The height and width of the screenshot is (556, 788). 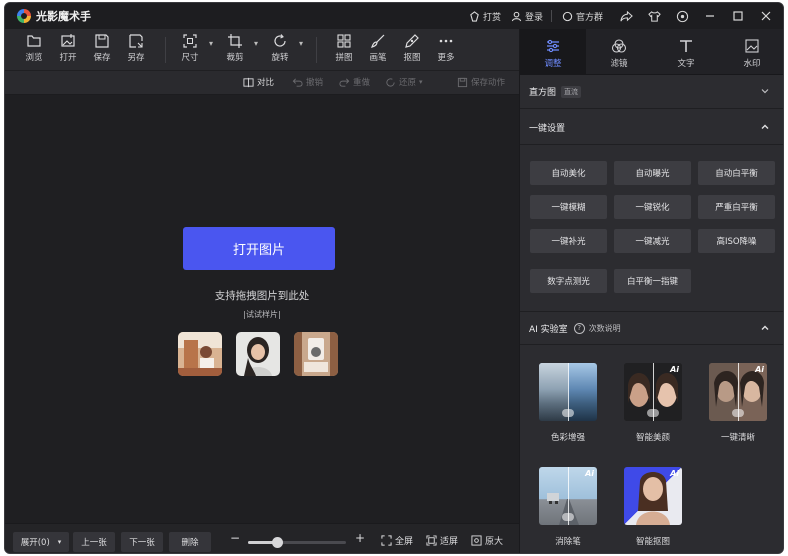 What do you see at coordinates (280, 48) in the screenshot?
I see `rotate-tool: 旋转` at bounding box center [280, 48].